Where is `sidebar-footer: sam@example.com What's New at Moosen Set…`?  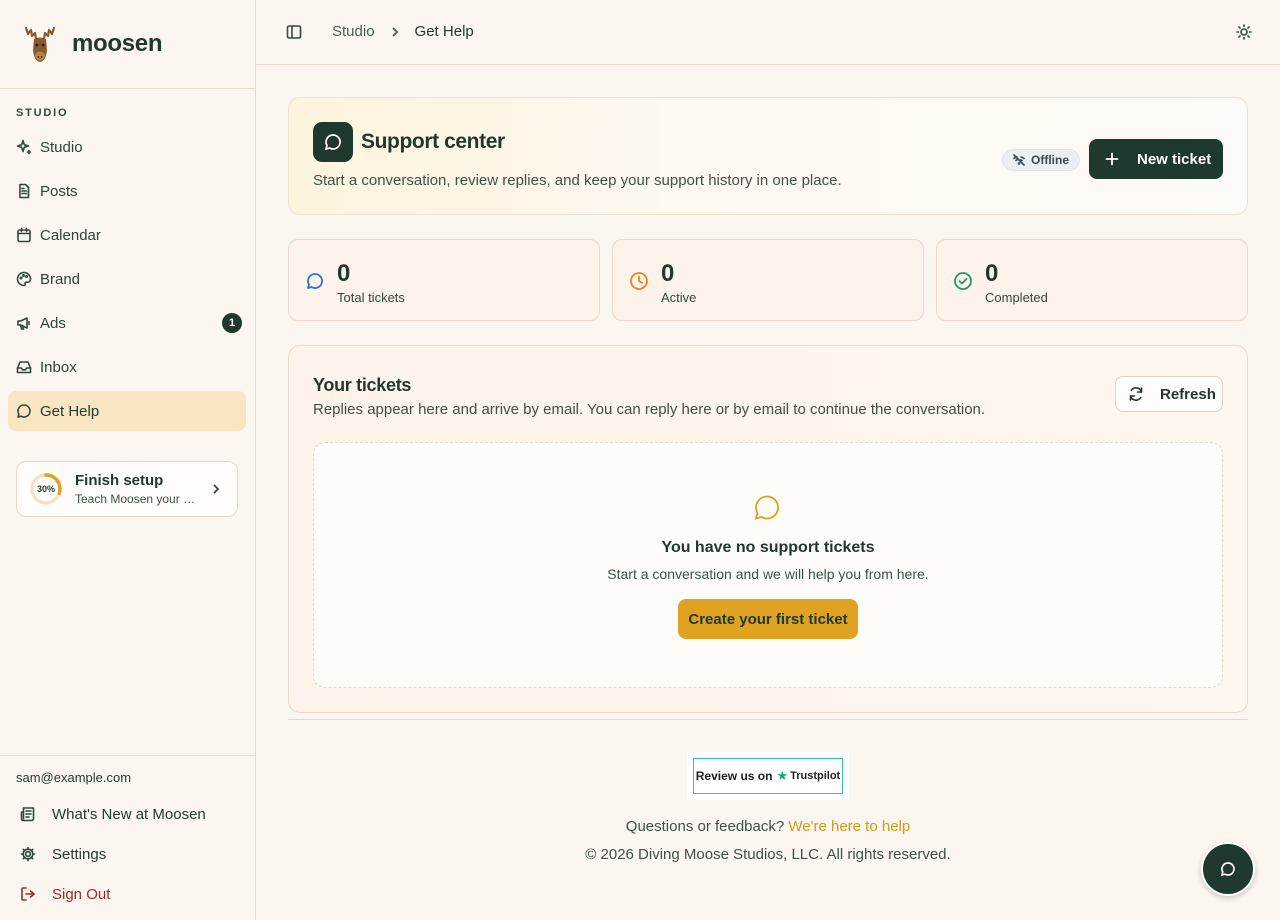 sidebar-footer: sam@example.com What's New at Moosen Set… is located at coordinates (127, 834).